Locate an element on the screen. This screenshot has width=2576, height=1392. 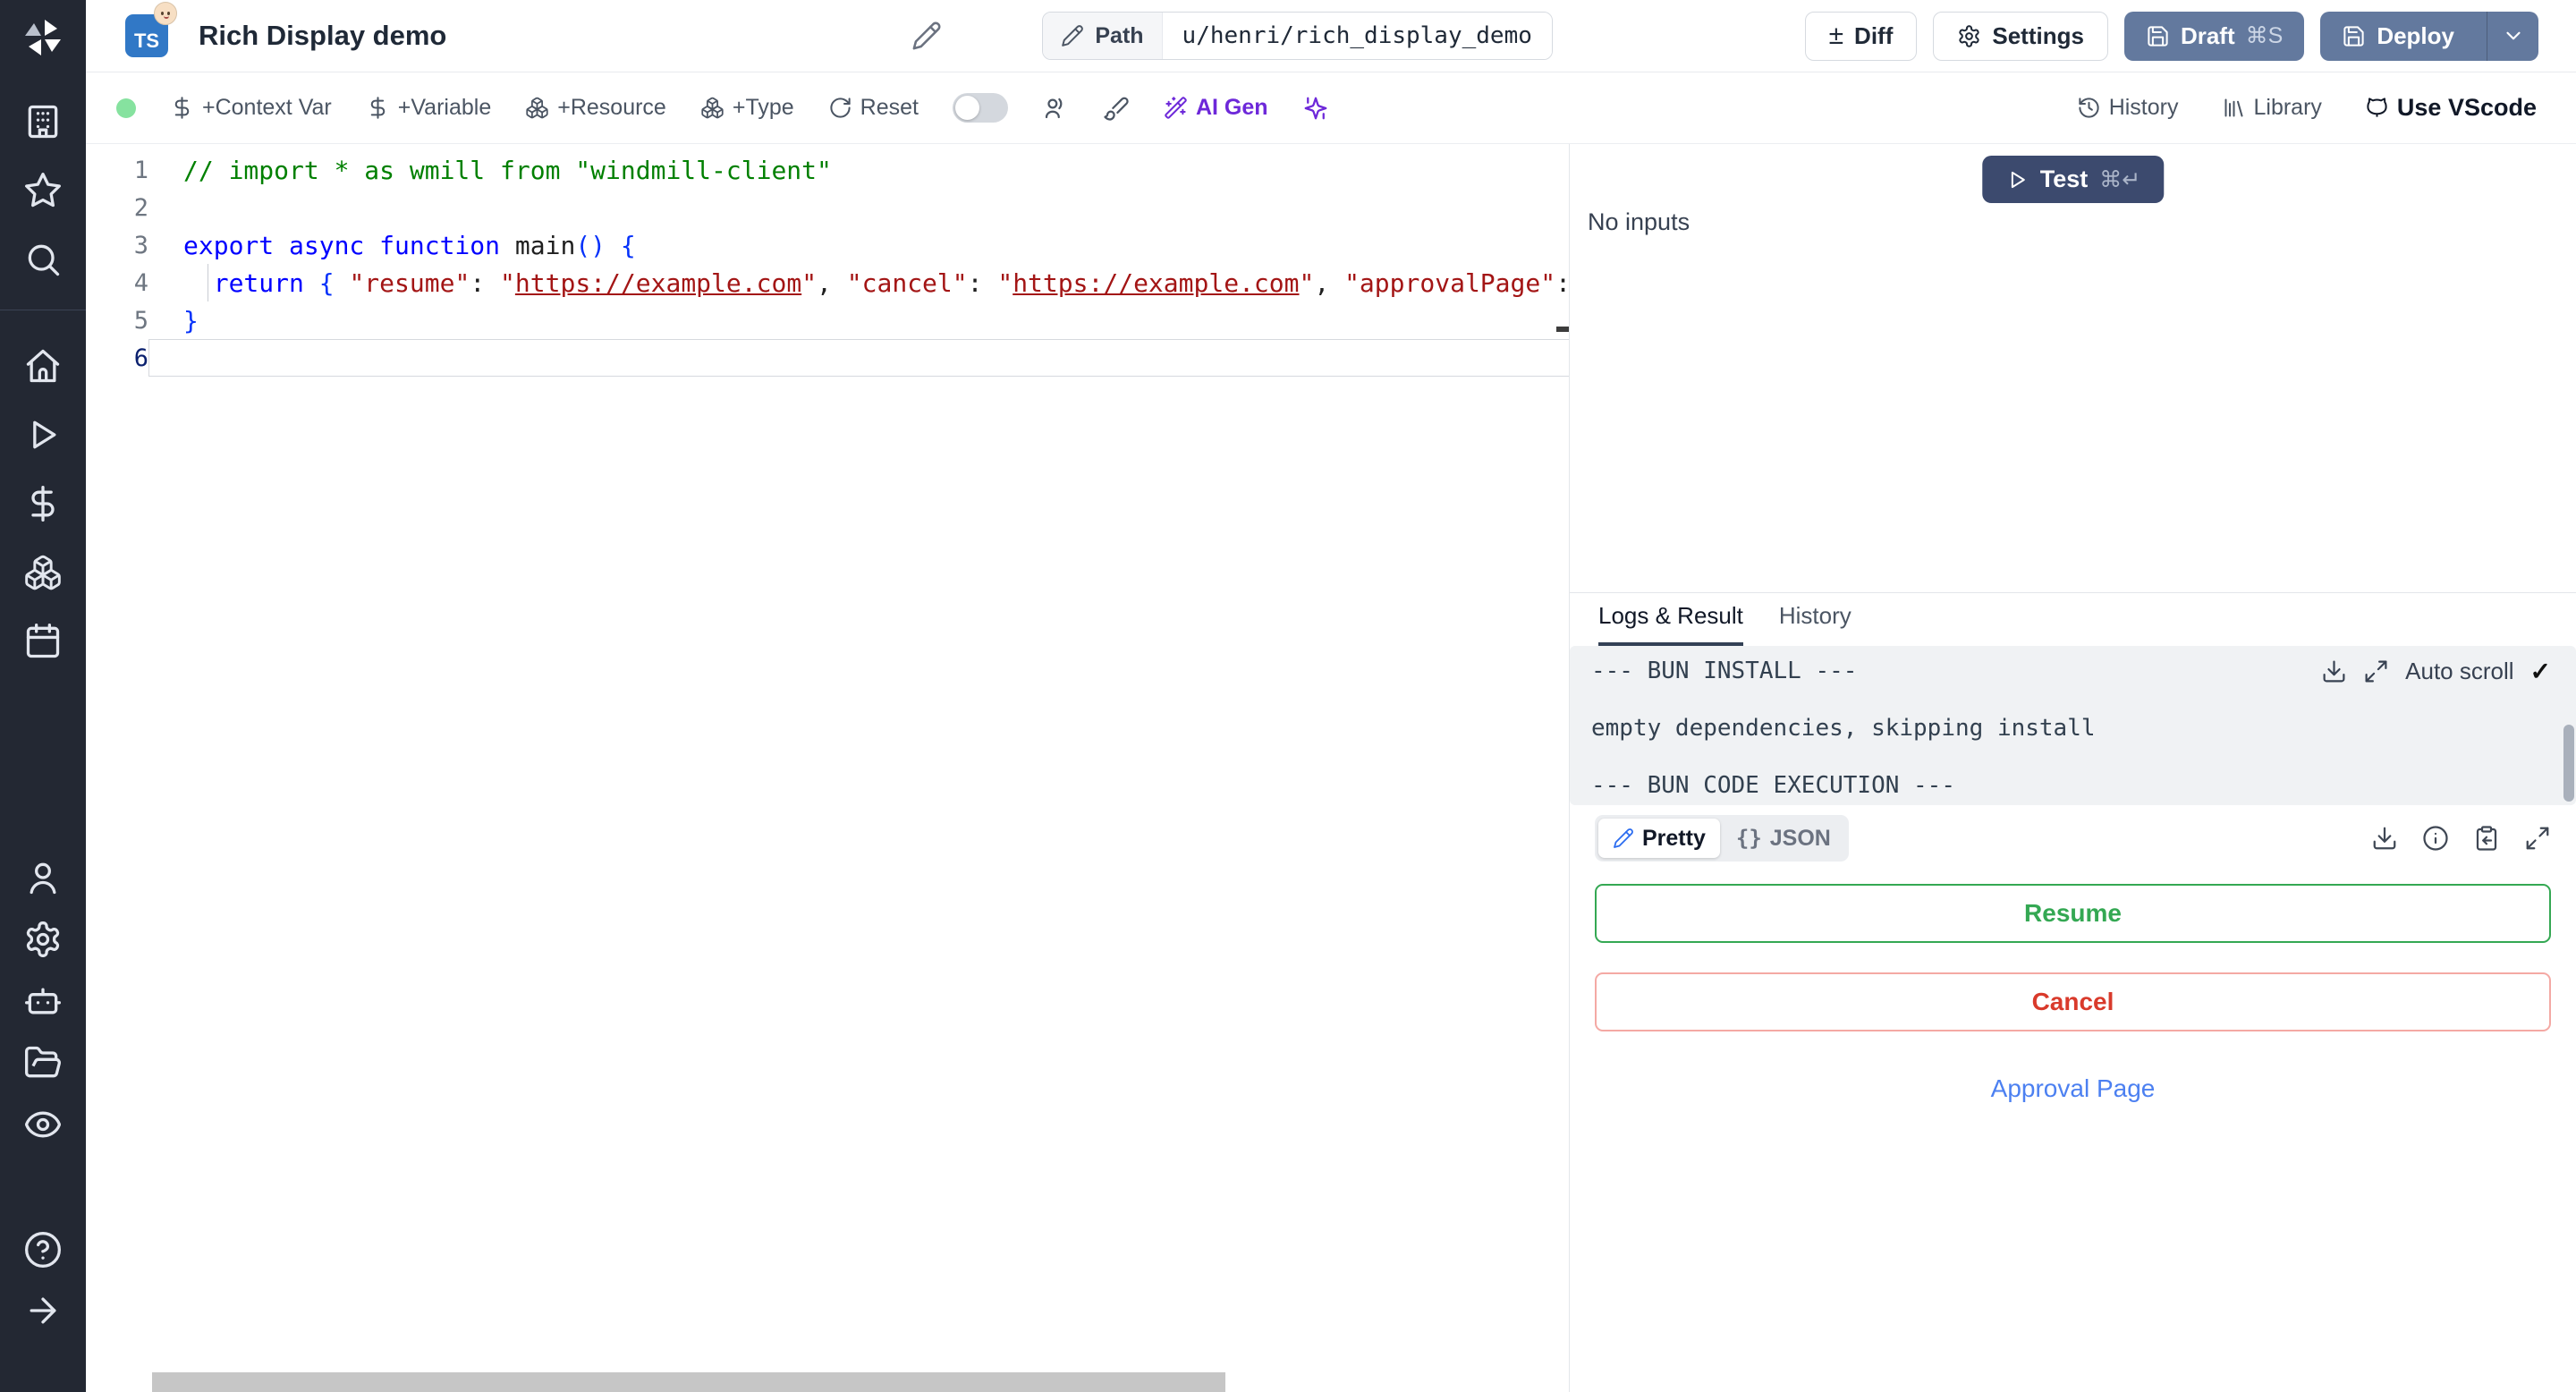
resources-boxes-icon is located at coordinates (43, 572).